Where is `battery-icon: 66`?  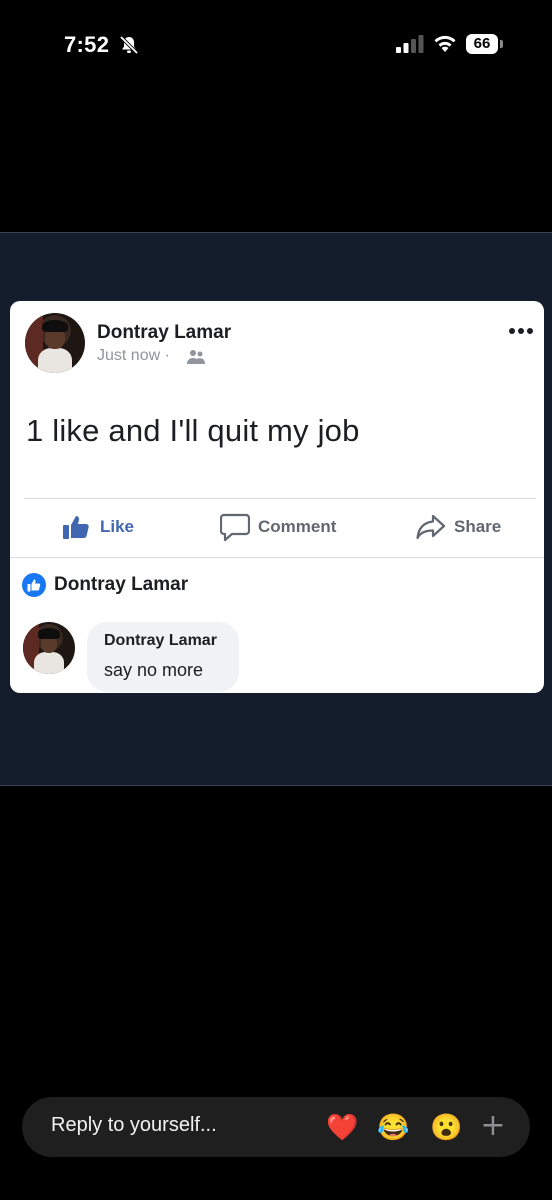
battery-icon: 66 is located at coordinates (482, 44).